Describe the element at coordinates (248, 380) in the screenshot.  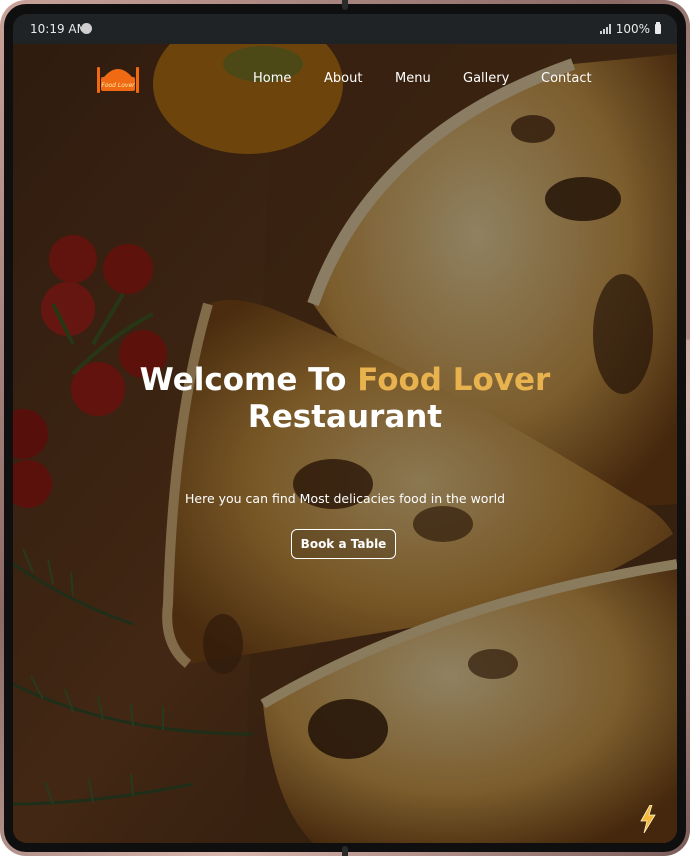
I see `headline-part1: Welcome To` at that location.